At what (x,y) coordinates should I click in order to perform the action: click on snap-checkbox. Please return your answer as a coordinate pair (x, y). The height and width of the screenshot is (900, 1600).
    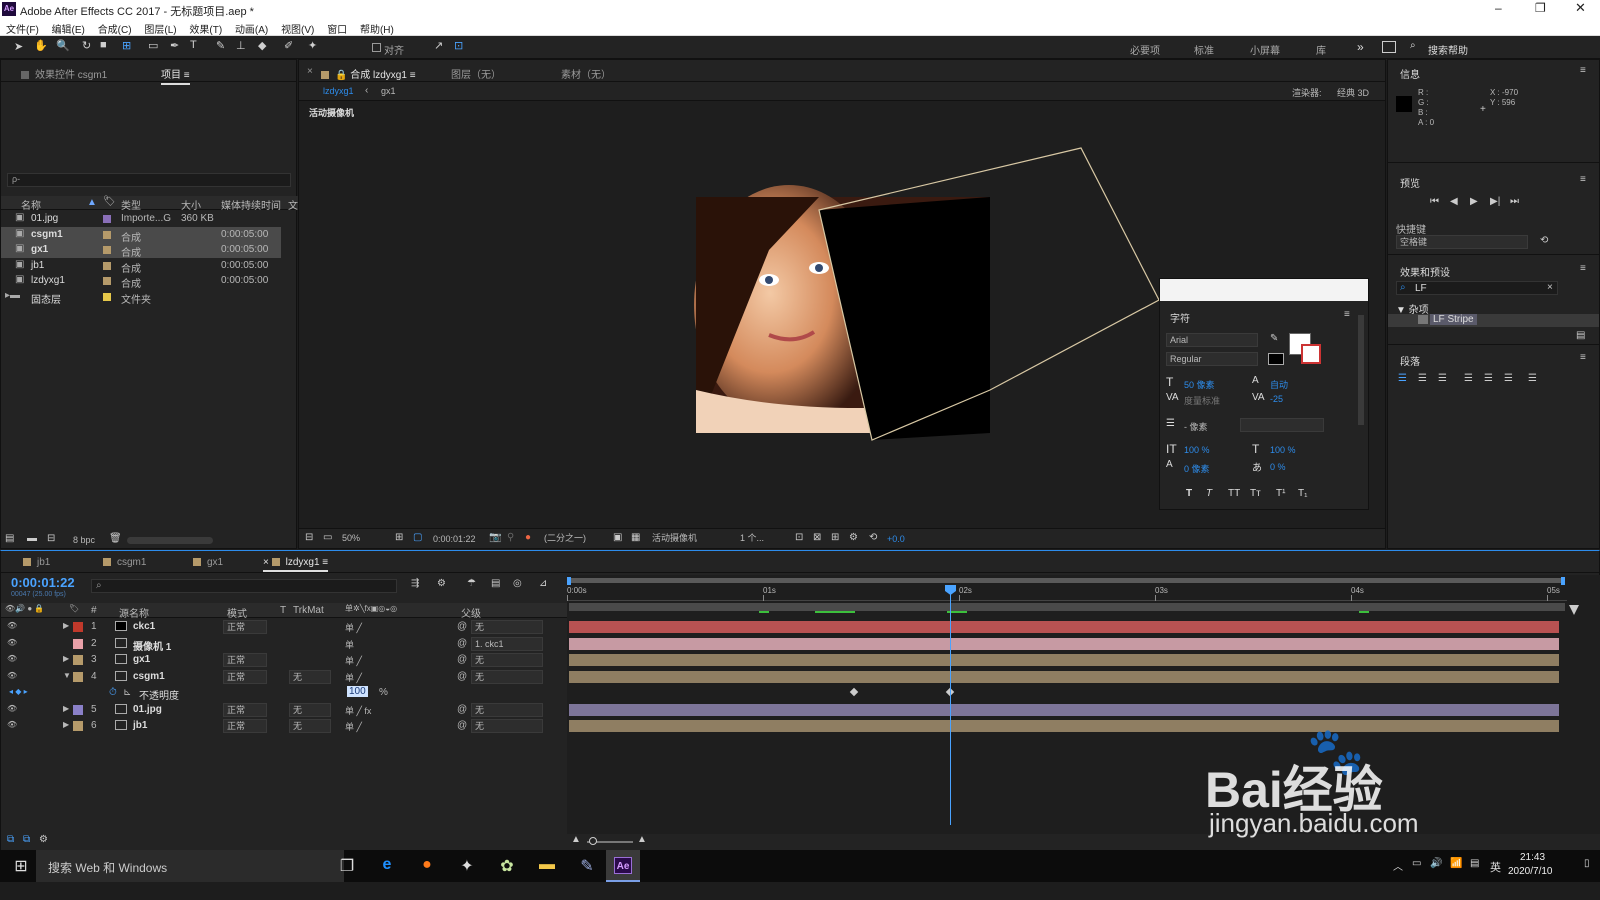
    Looking at the image, I should click on (376, 47).